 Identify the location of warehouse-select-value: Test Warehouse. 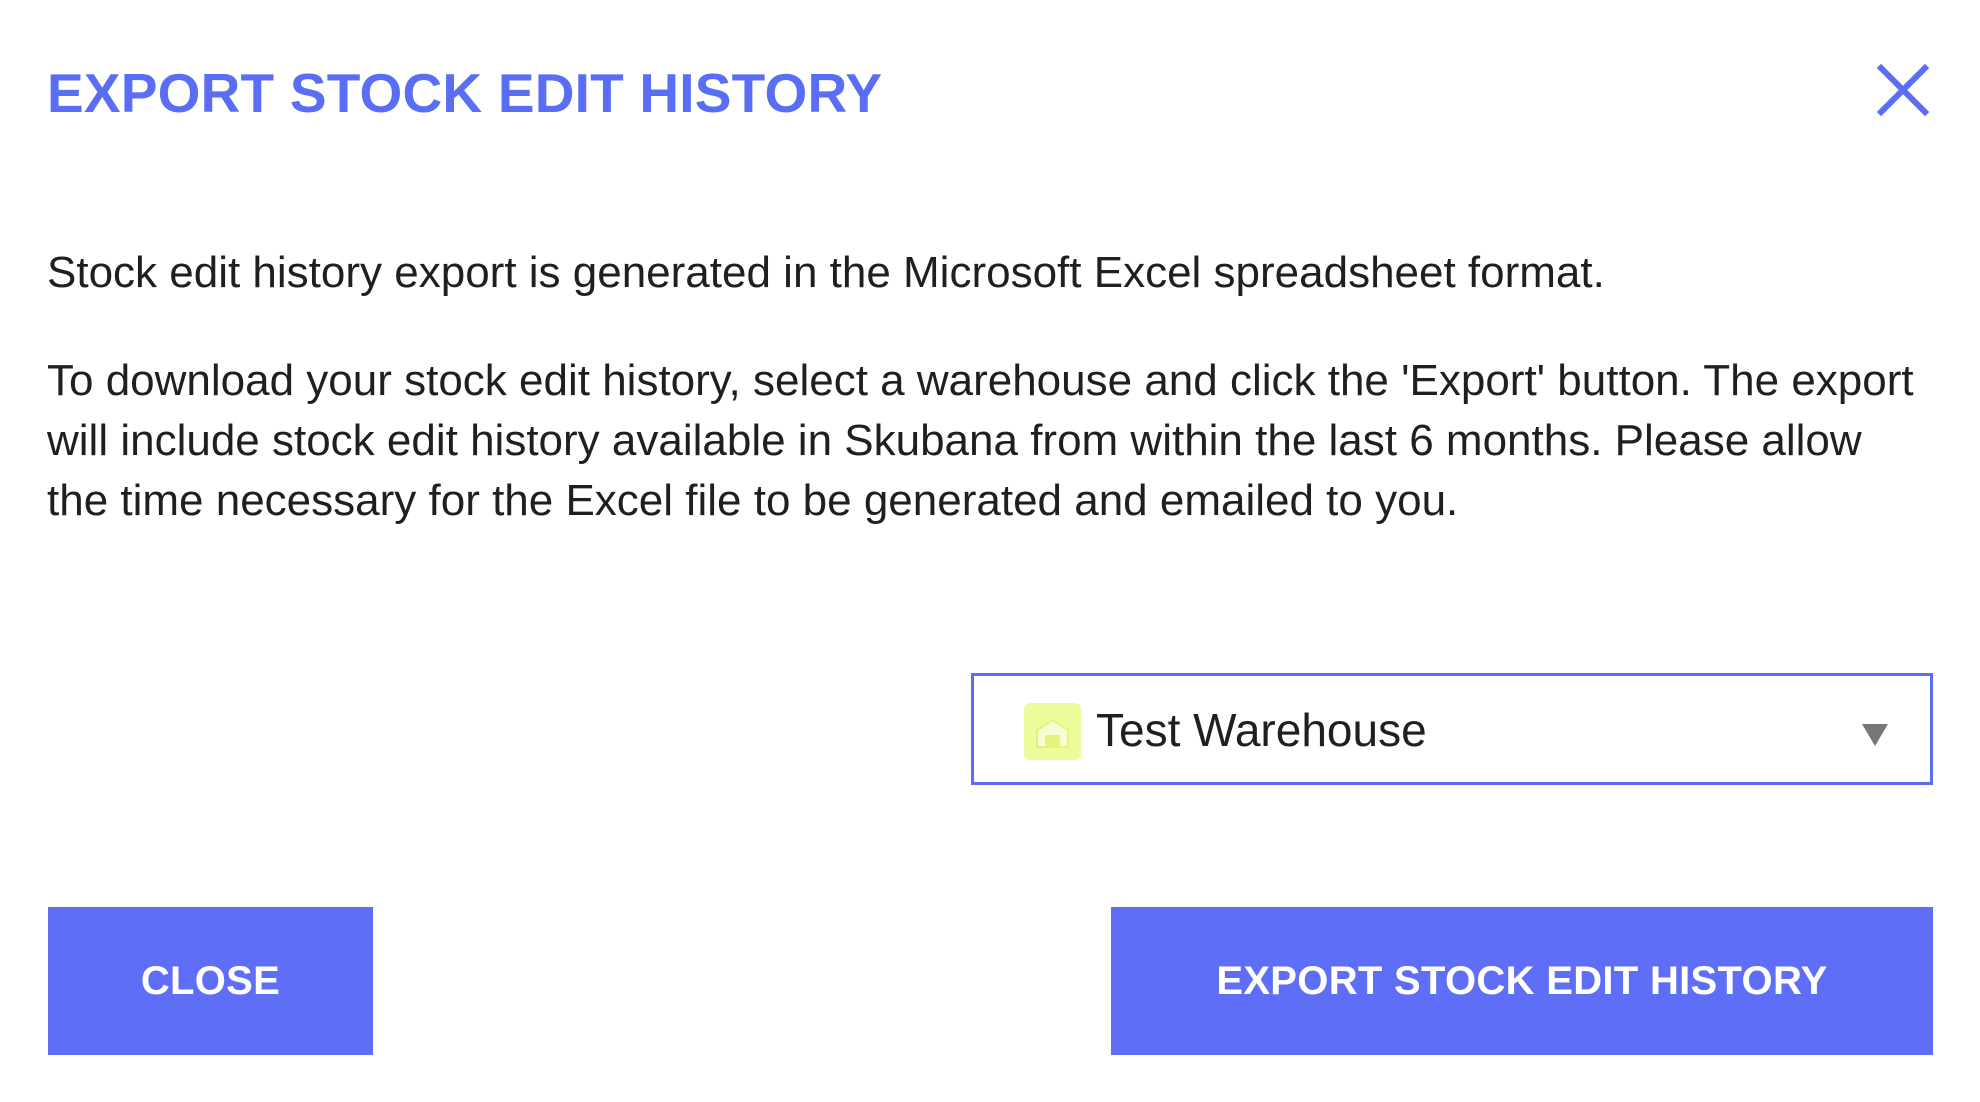
(1261, 730).